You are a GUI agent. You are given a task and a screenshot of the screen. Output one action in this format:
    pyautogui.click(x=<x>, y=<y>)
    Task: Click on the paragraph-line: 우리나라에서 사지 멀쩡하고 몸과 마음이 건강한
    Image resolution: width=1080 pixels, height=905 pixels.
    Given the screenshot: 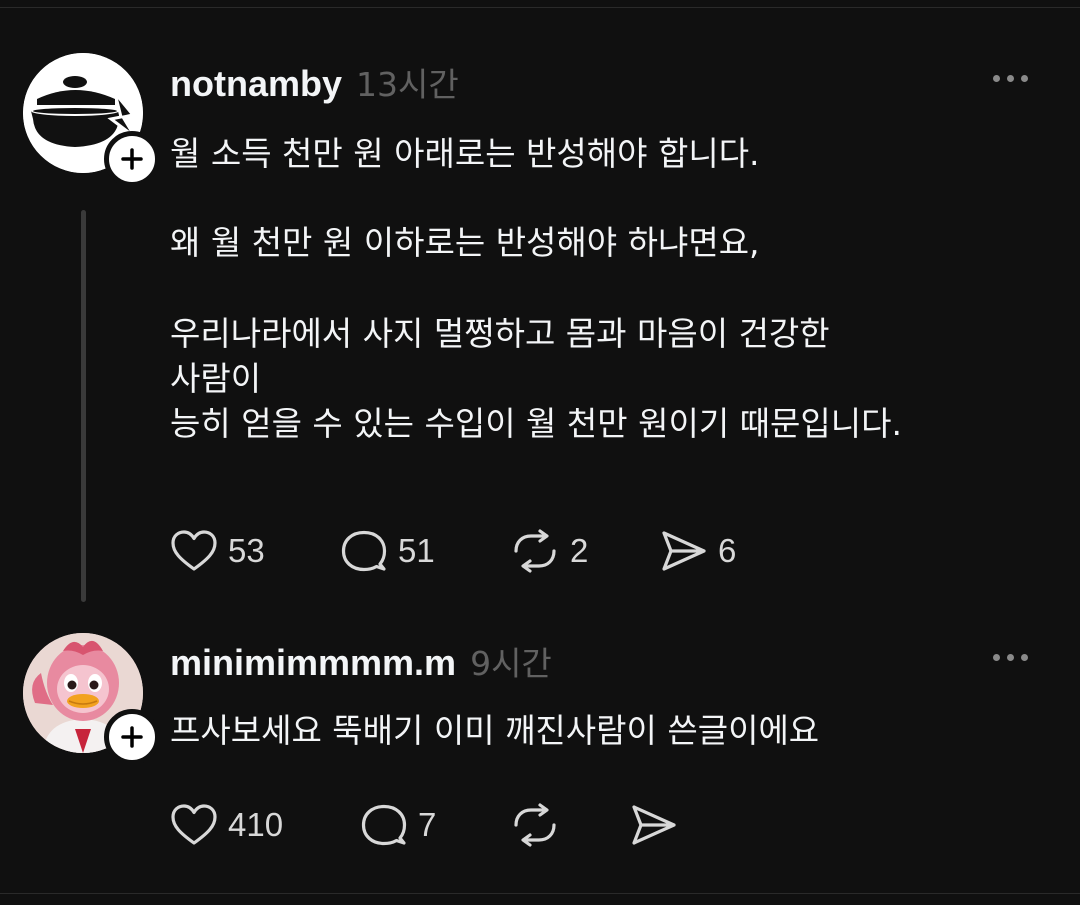 What is the action you would take?
    pyautogui.click(x=500, y=333)
    